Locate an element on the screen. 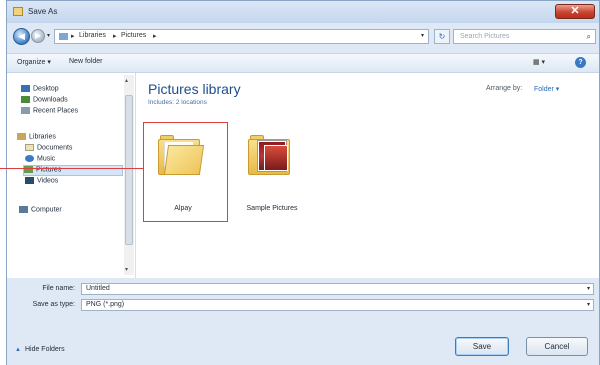 This screenshot has height=365, width=600. folder-item-sample-pictures is located at coordinates (273, 155).